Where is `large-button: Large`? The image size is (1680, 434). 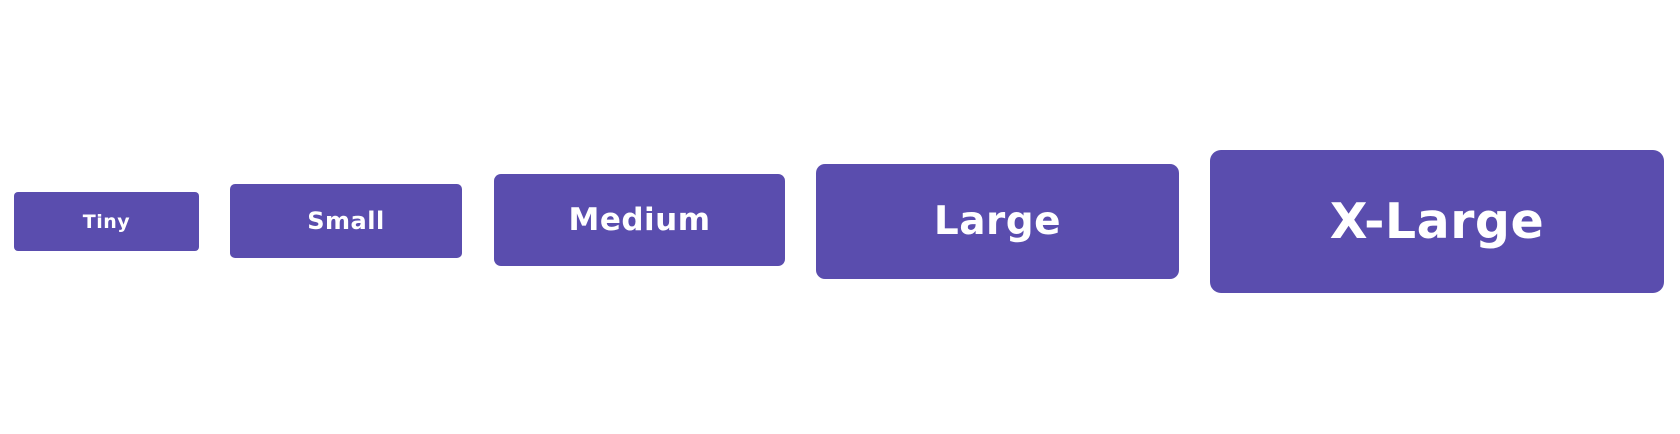 large-button: Large is located at coordinates (997, 221).